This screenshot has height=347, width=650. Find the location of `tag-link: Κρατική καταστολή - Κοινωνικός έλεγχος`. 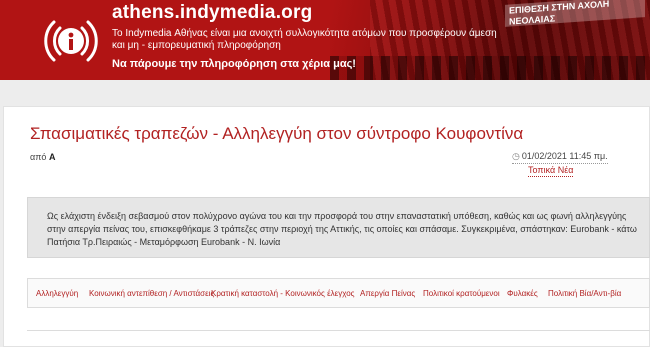

tag-link: Κρατική καταστολή - Κοινωνικός έλεγχος is located at coordinates (283, 293).